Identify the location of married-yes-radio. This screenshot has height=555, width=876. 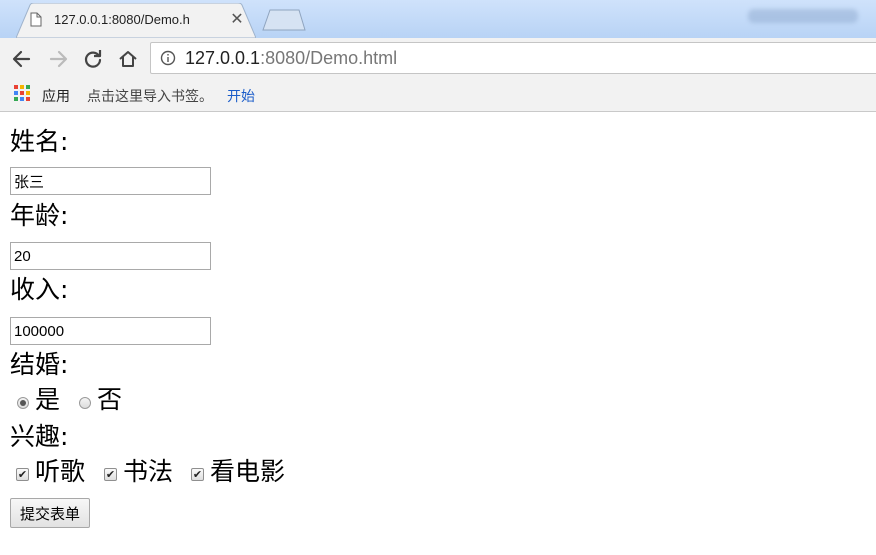
(23, 403).